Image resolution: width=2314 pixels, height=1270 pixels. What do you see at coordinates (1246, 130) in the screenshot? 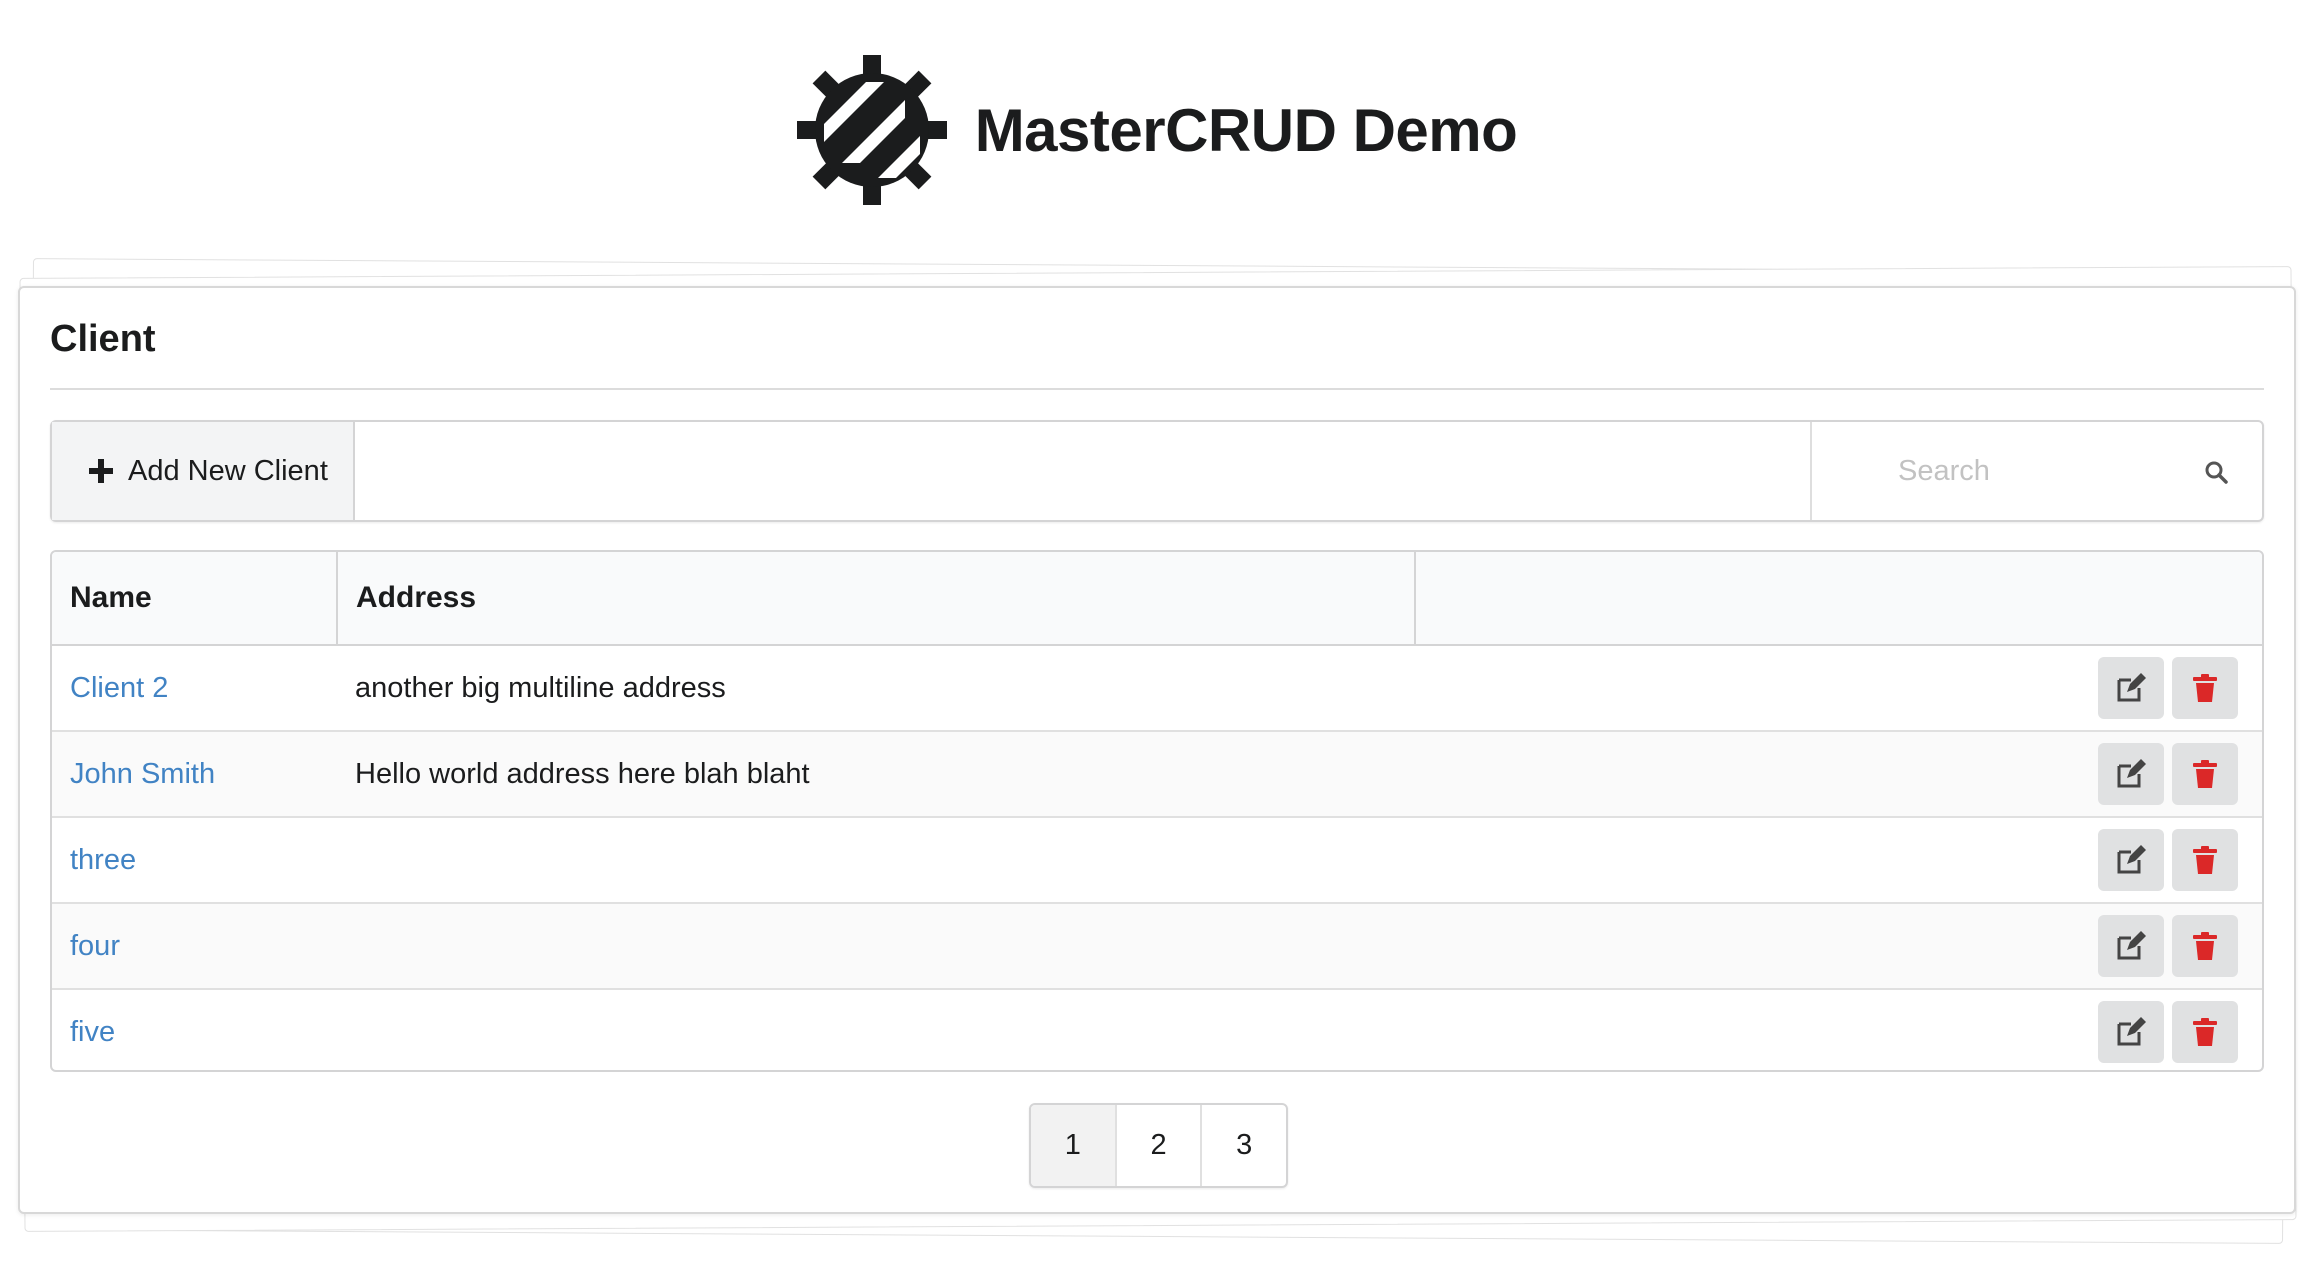
I see `app-title: MasterCRUD Demo` at bounding box center [1246, 130].